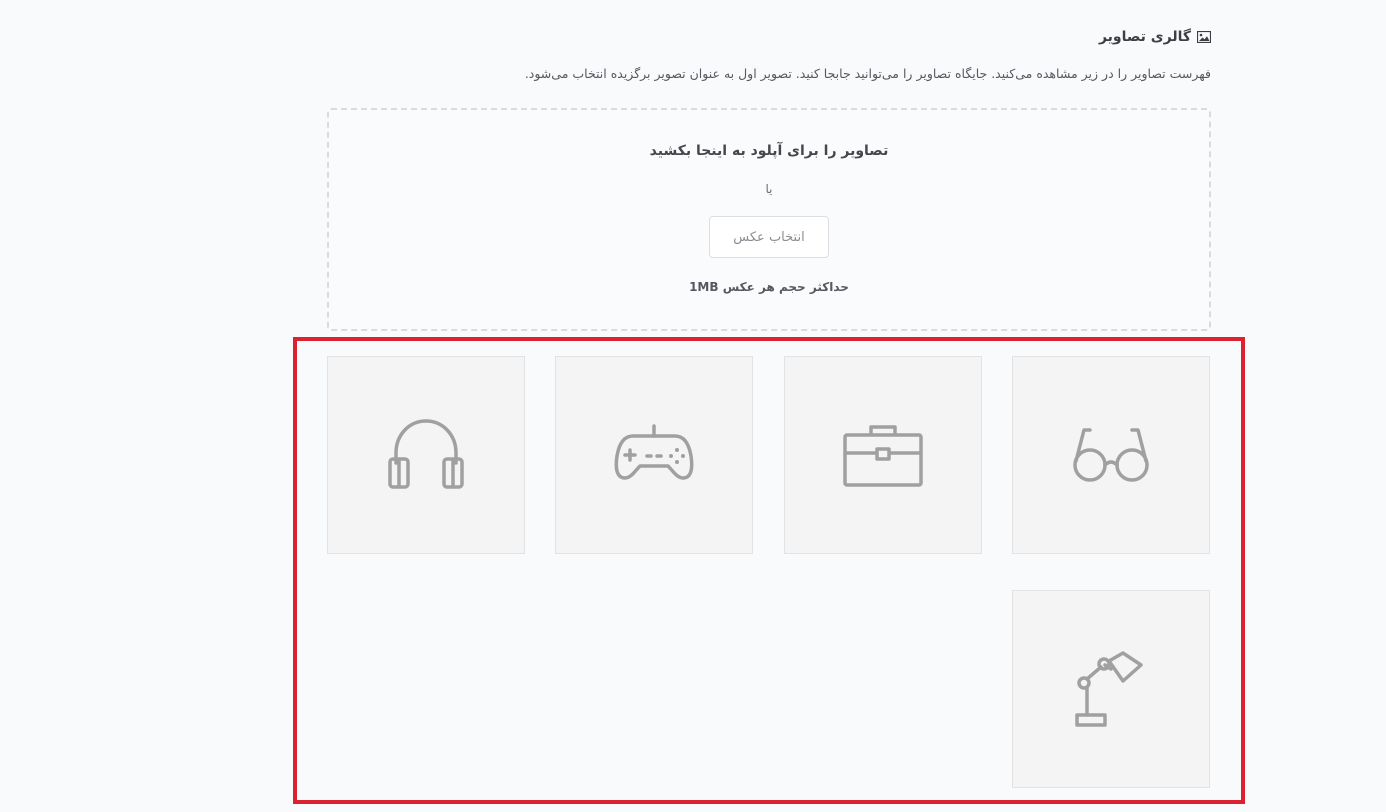  I want to click on glasses-icon, so click(1111, 455).